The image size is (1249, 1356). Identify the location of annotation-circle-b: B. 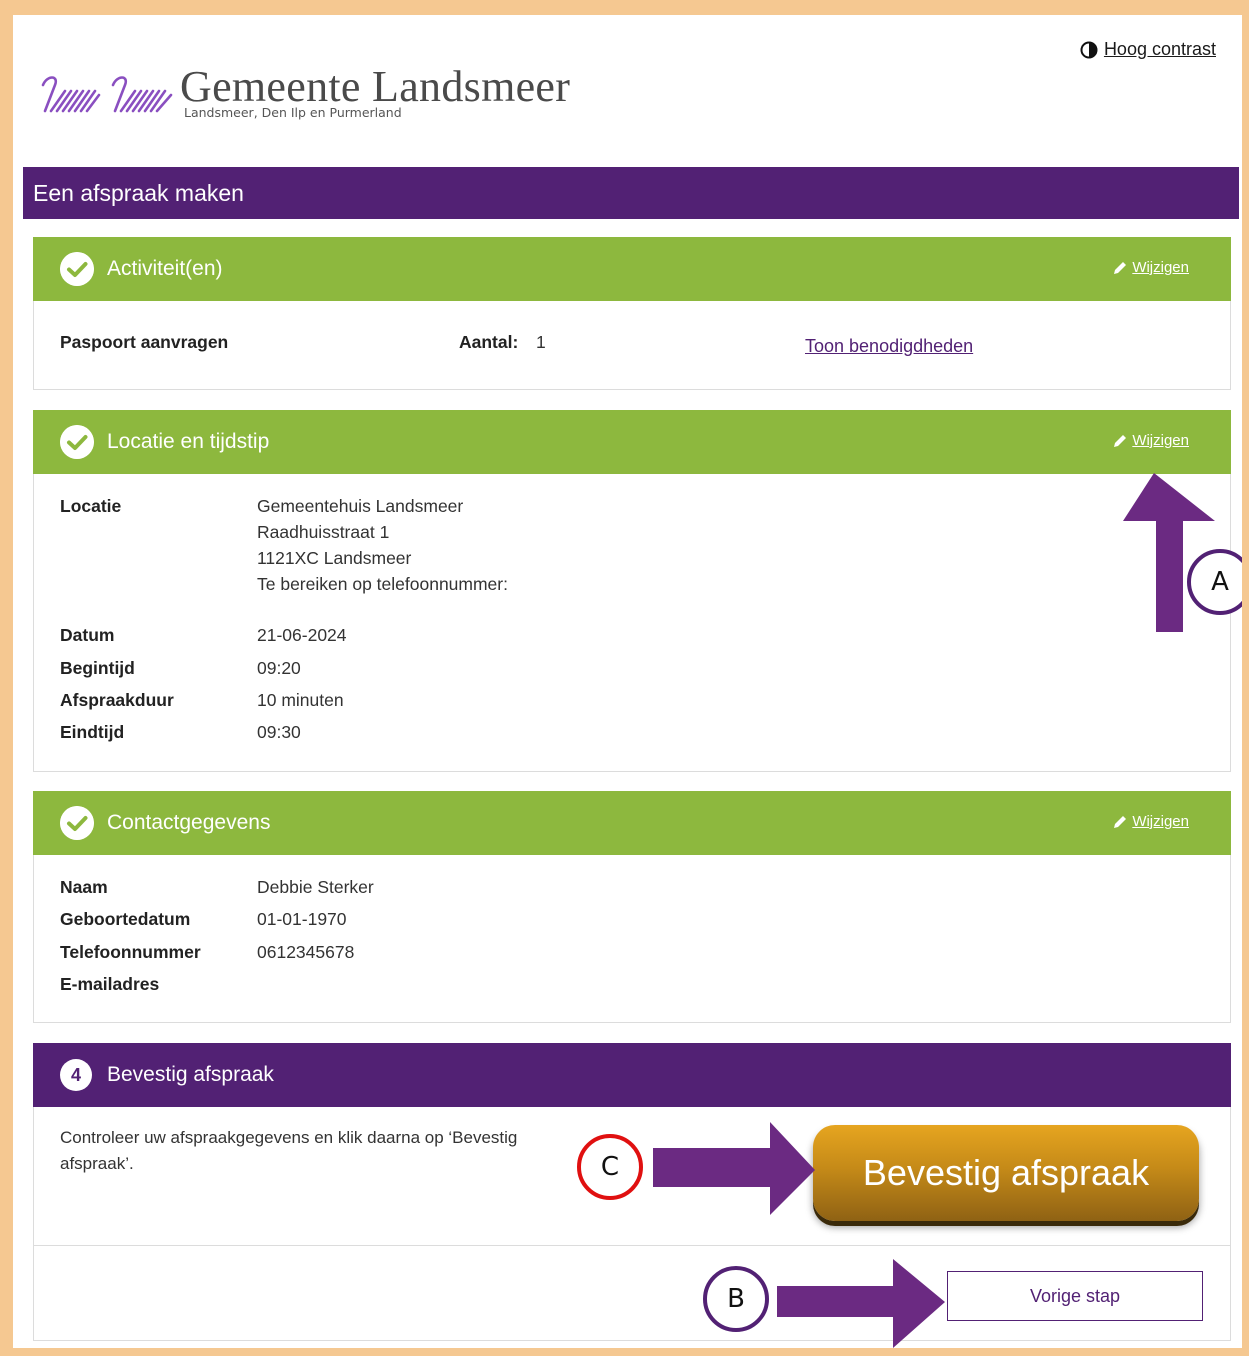
(736, 1299).